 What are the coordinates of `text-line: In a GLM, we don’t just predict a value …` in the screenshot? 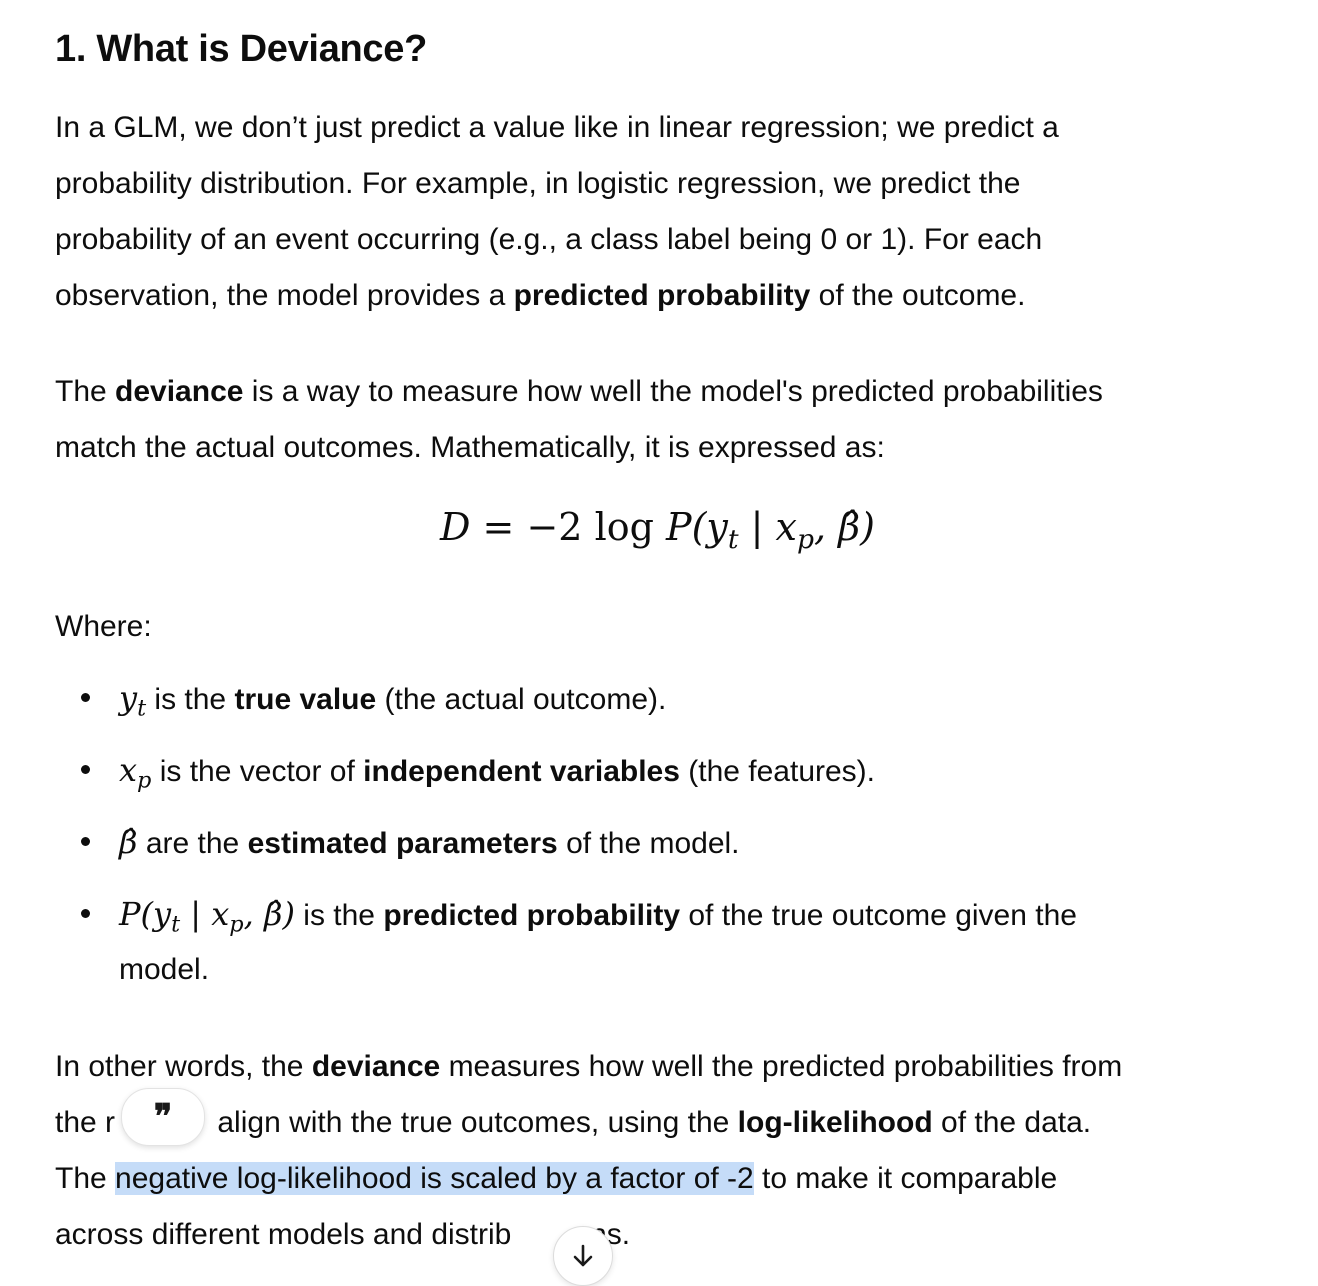 It's located at (557, 127).